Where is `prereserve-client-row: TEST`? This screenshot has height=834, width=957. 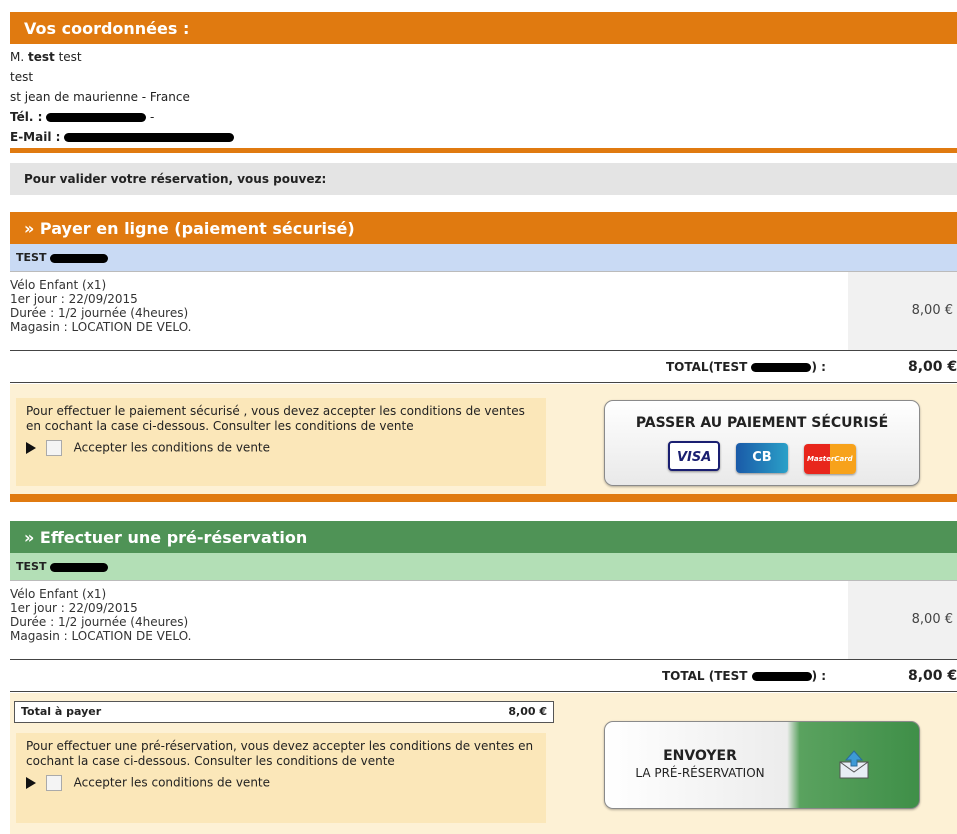 prereserve-client-row: TEST is located at coordinates (483, 566).